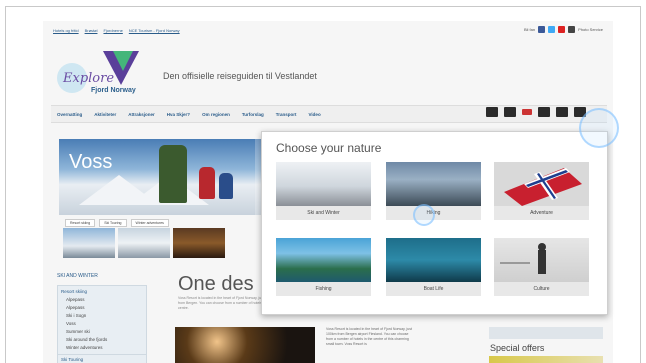 The width and height of the screenshot is (646, 363). I want to click on nav-item: Transport, so click(286, 114).